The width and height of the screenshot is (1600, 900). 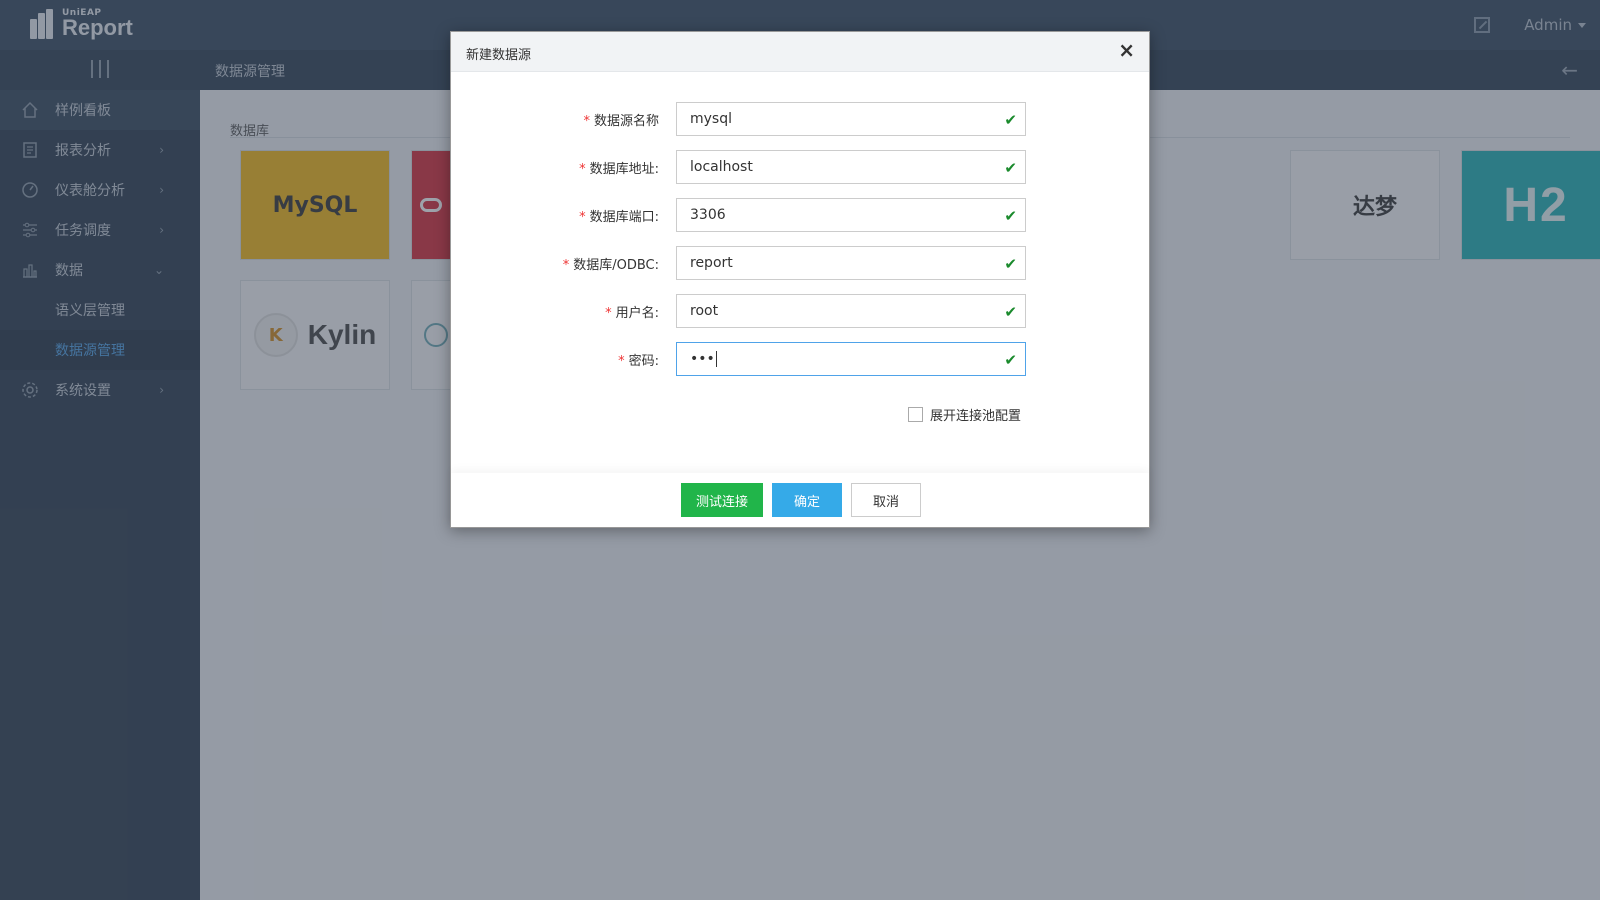 I want to click on form-row-database: * 数据库/ODBC: report ✔, so click(x=801, y=263).